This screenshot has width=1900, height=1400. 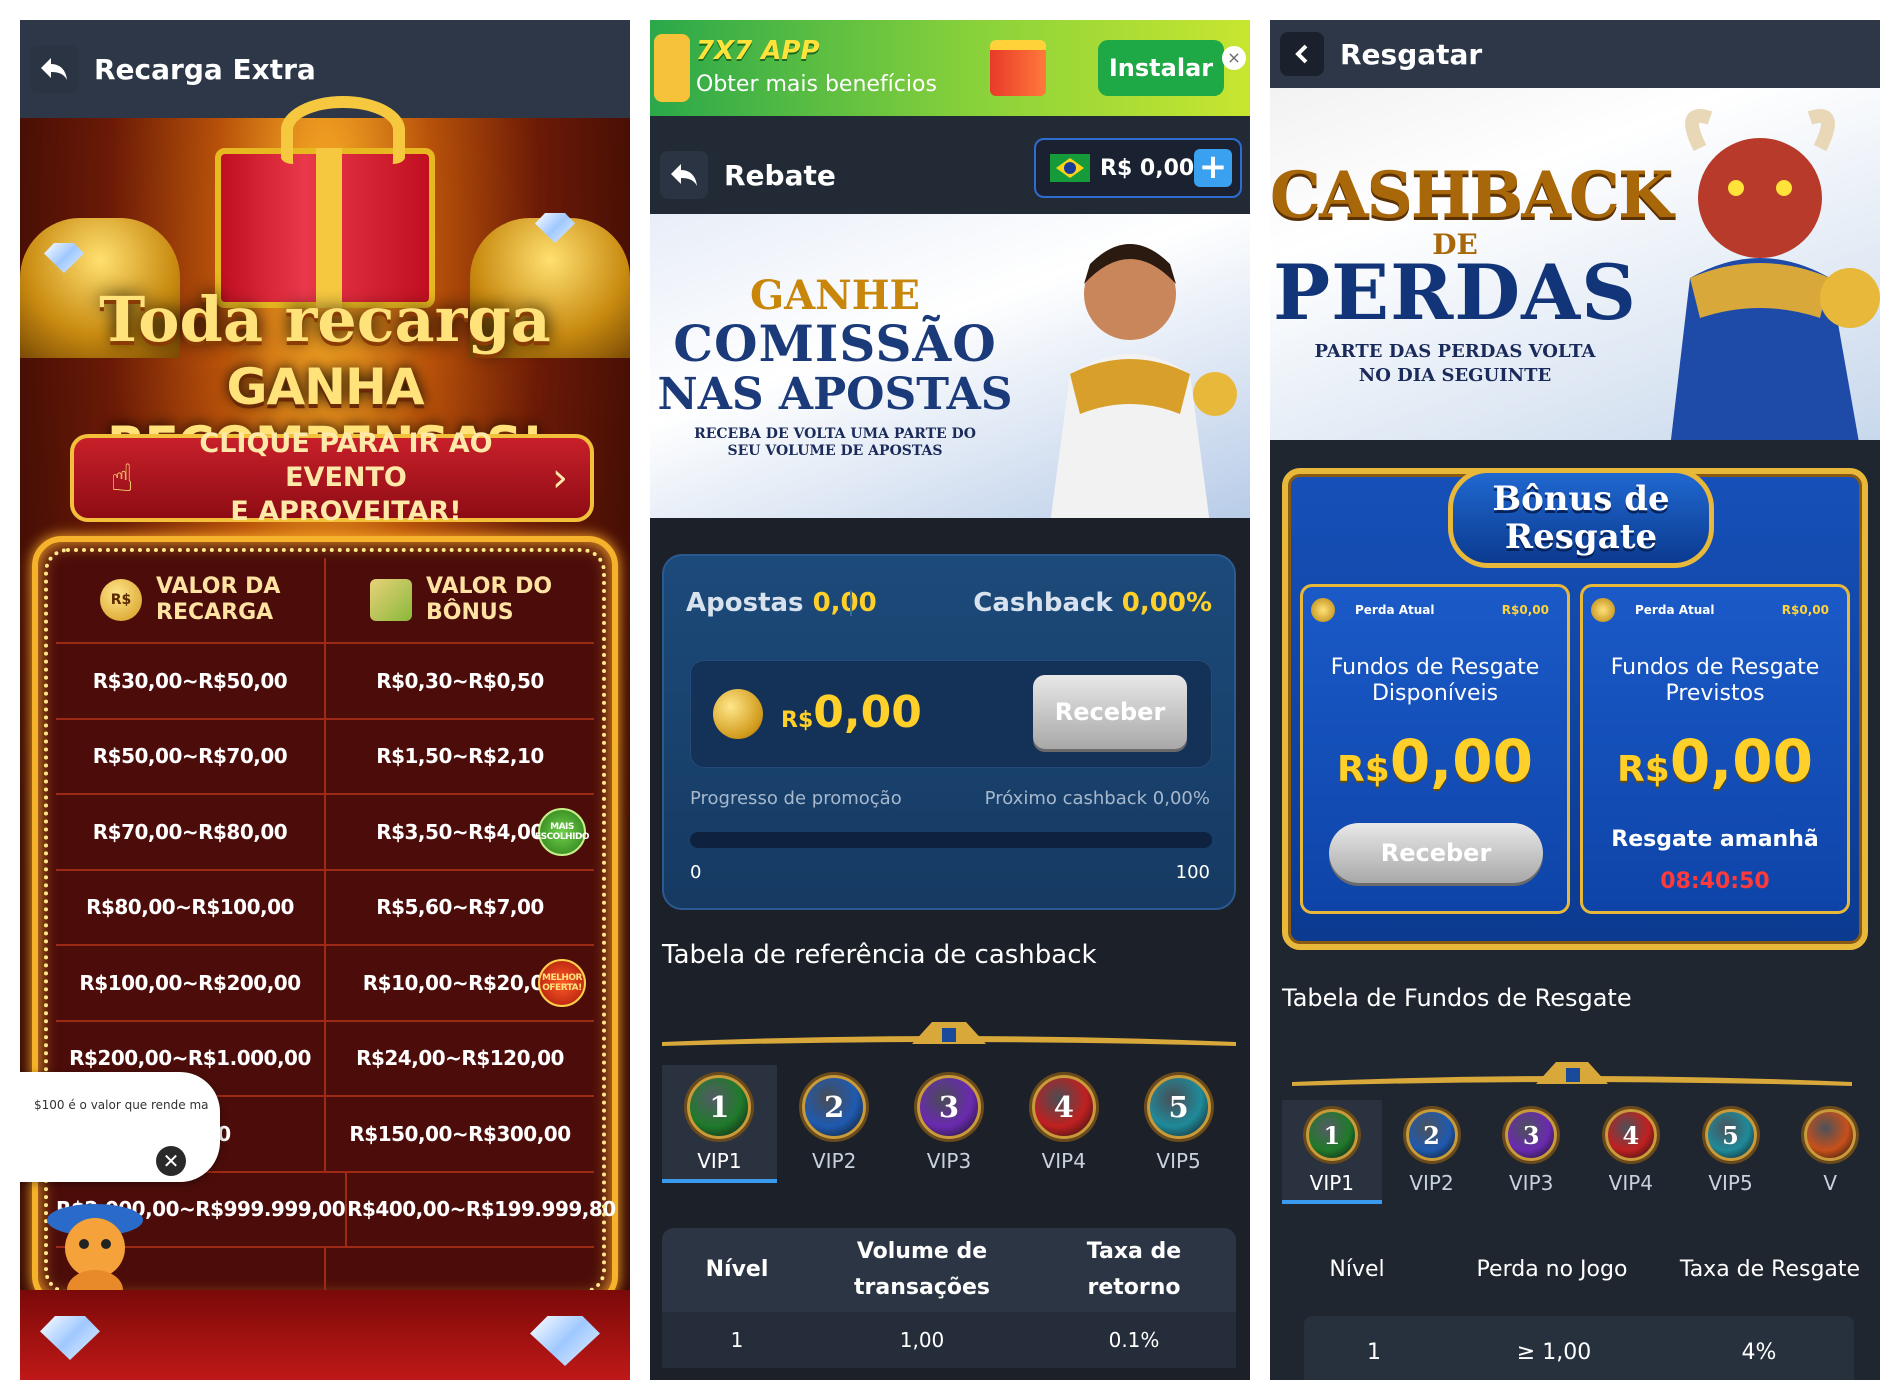 What do you see at coordinates (879, 955) in the screenshot?
I see `section-title: Tabela de referência de cashback` at bounding box center [879, 955].